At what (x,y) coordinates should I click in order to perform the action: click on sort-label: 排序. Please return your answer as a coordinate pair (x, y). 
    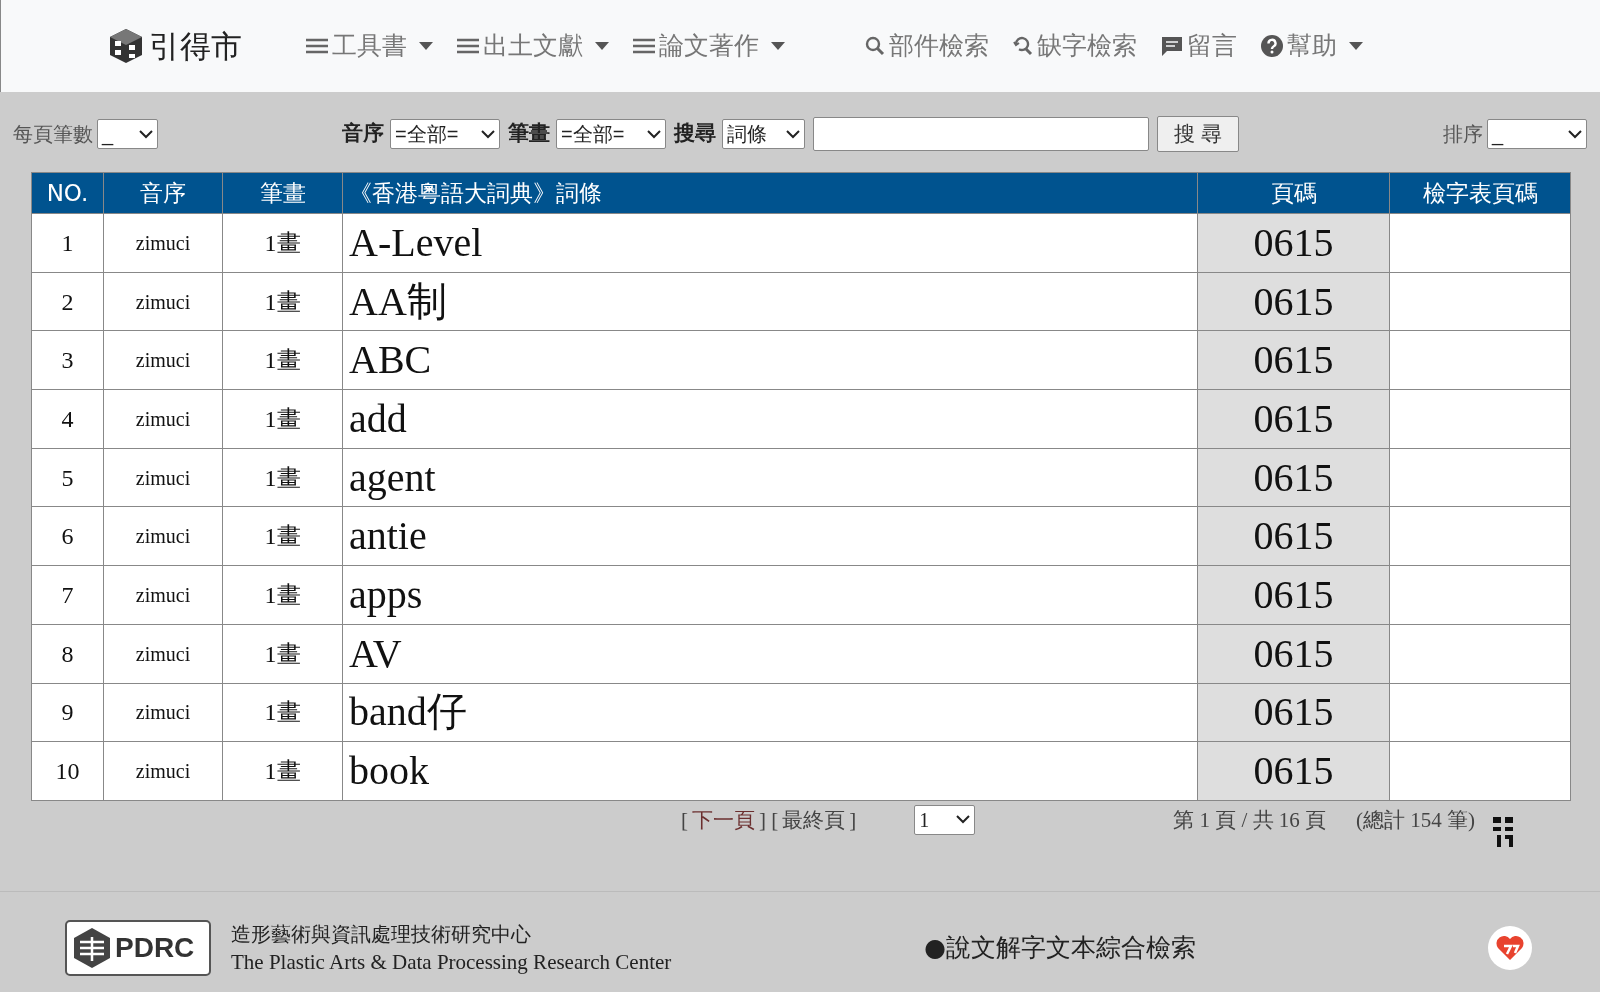
    Looking at the image, I should click on (1463, 134).